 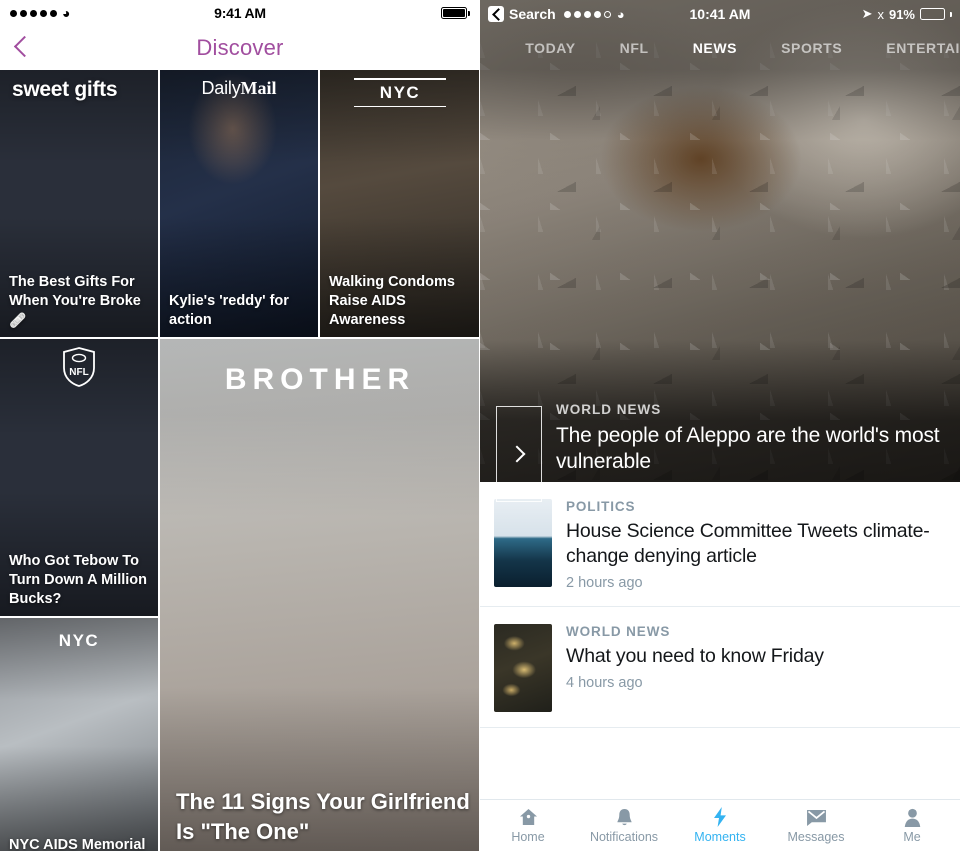 I want to click on category-tab-strip: IN TODAY NFL NEWS SPORTS ENTERTAINM, so click(x=720, y=48).